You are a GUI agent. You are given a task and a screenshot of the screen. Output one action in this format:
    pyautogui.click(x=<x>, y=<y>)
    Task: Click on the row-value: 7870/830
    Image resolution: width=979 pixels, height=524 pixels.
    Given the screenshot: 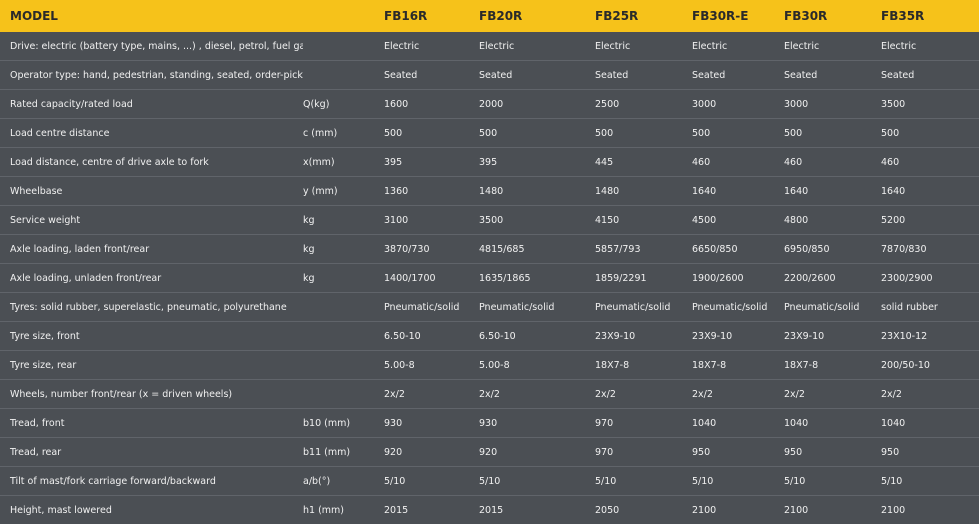 What is the action you would take?
    pyautogui.click(x=930, y=249)
    